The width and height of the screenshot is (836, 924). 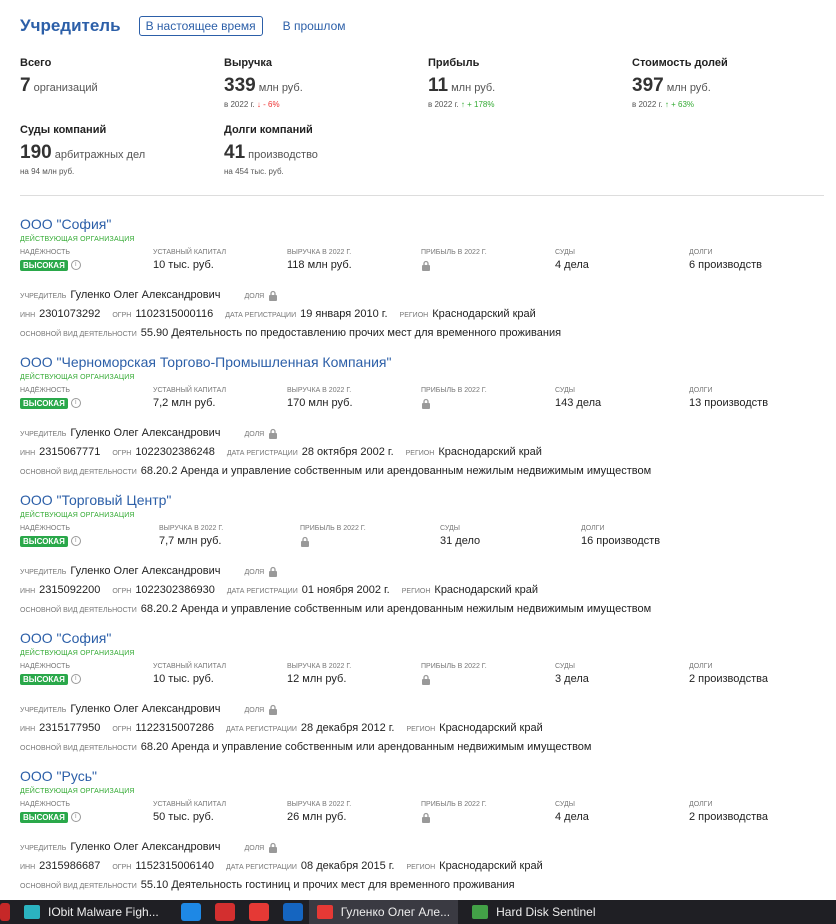 I want to click on capital-label: УСТАВНЫЙ КАПИТАЛ, so click(x=190, y=804).